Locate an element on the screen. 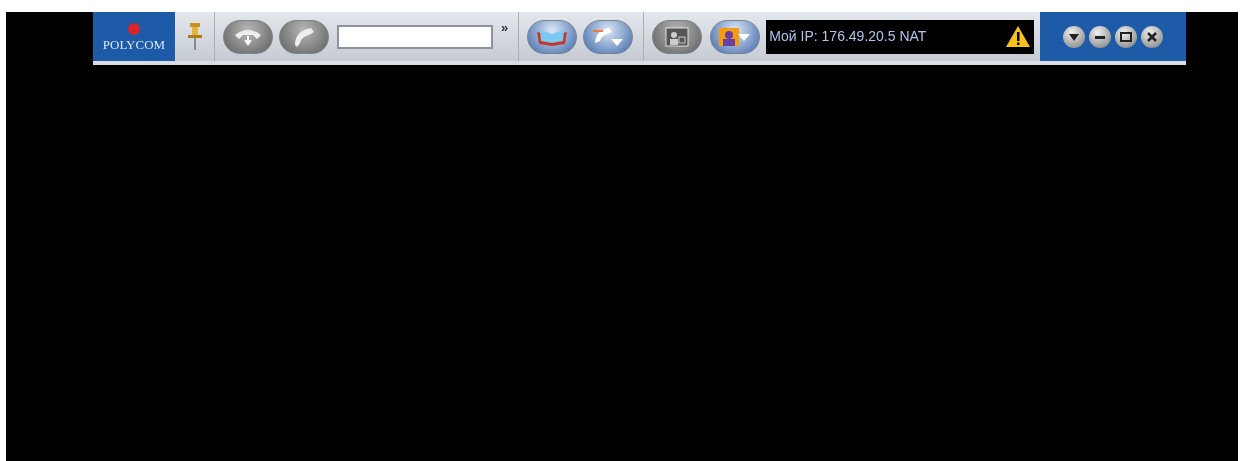 The image size is (1245, 461). minimize-button is located at coordinates (1100, 36).